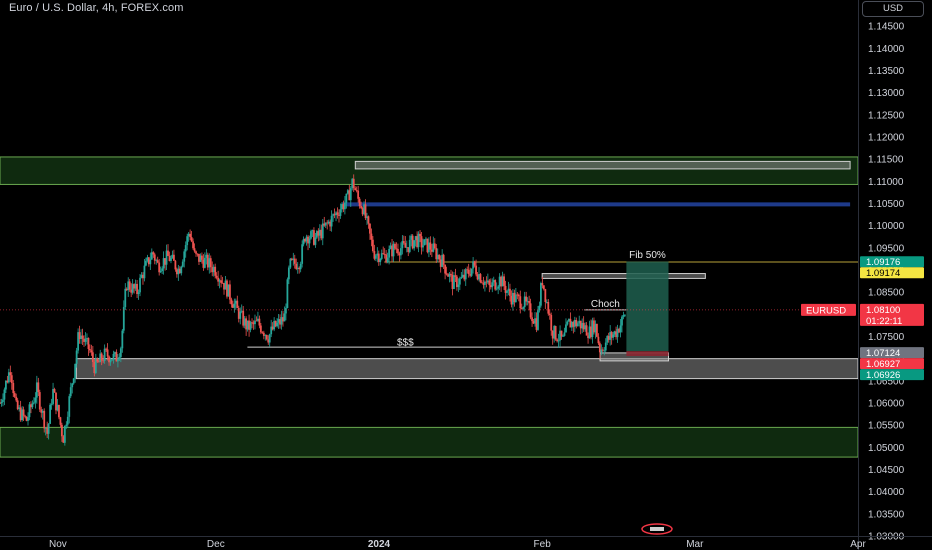 This screenshot has width=932, height=550. What do you see at coordinates (886, 426) in the screenshot?
I see `price-axis-tick: 1.05500` at bounding box center [886, 426].